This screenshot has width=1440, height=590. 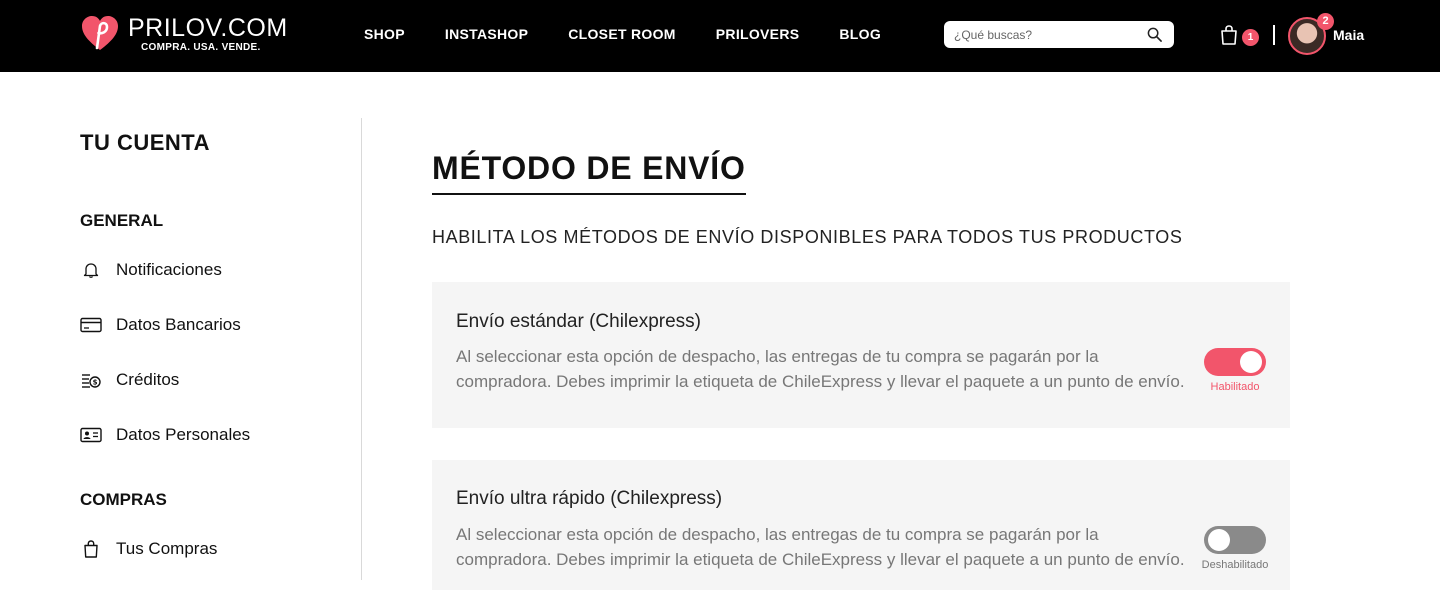 I want to click on sidebar-item-datos-bancarios: Datos Bancarios, so click(x=160, y=325).